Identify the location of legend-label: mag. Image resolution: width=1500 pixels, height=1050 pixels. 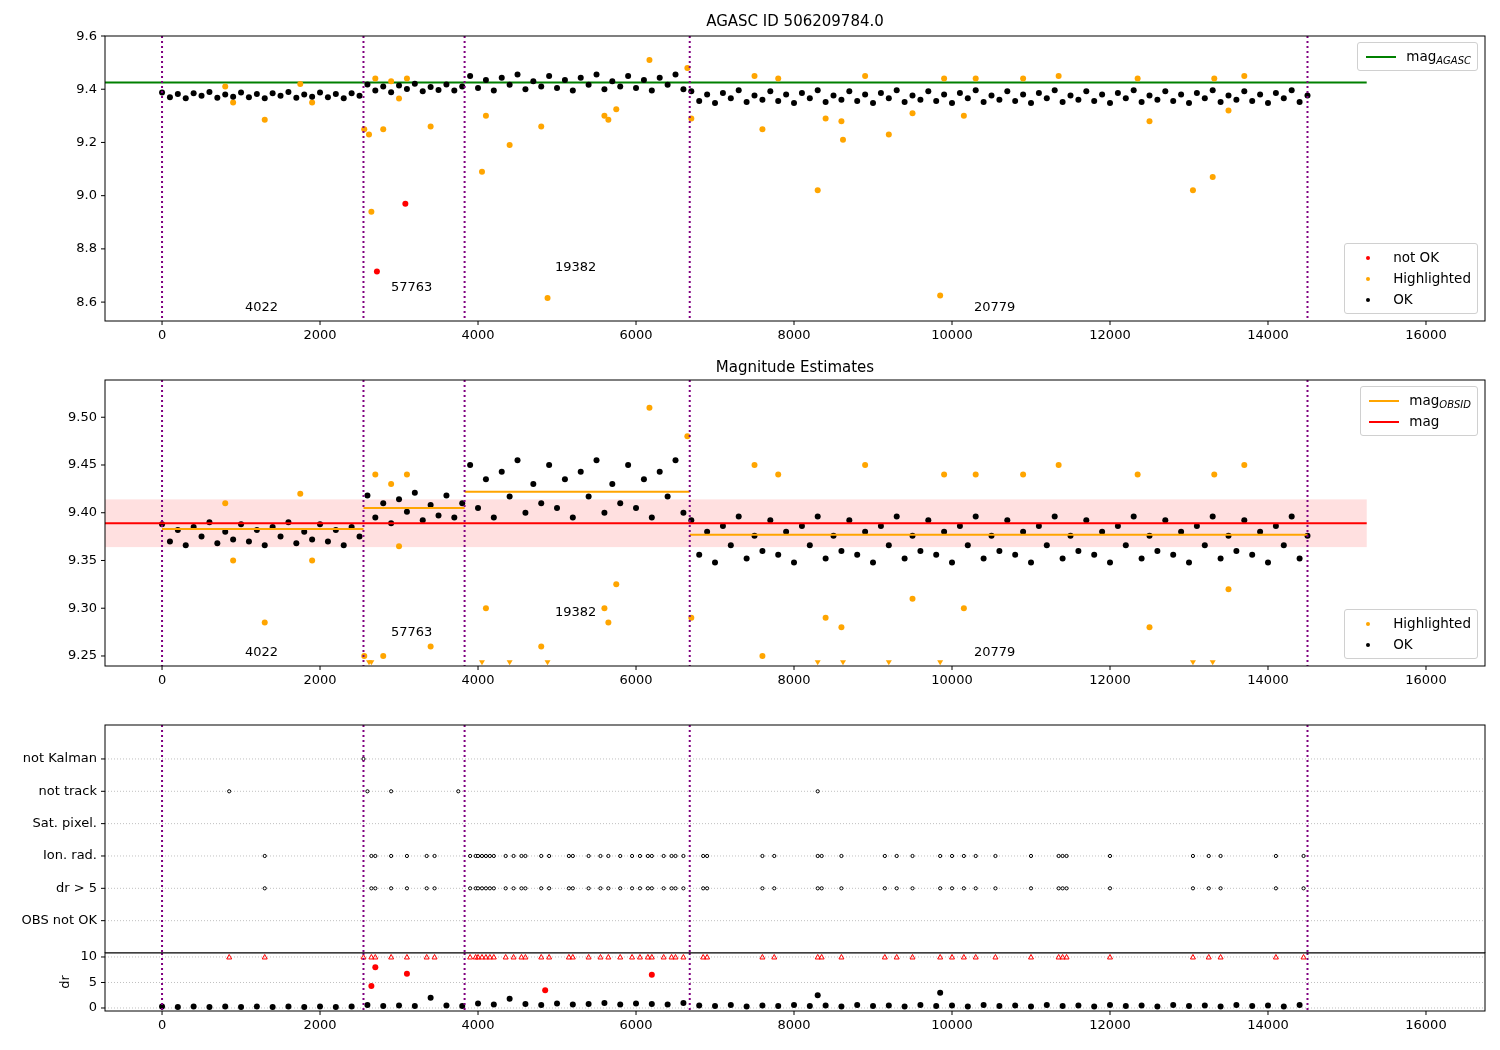
(1424, 421).